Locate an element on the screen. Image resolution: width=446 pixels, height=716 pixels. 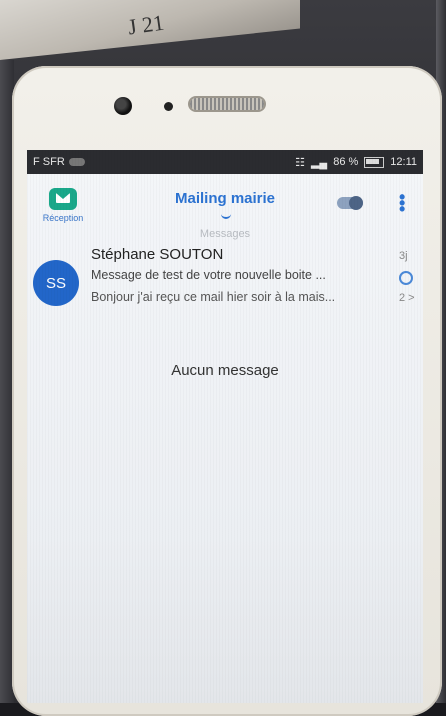
unread-indicator-icon is located at coordinates (406, 278).